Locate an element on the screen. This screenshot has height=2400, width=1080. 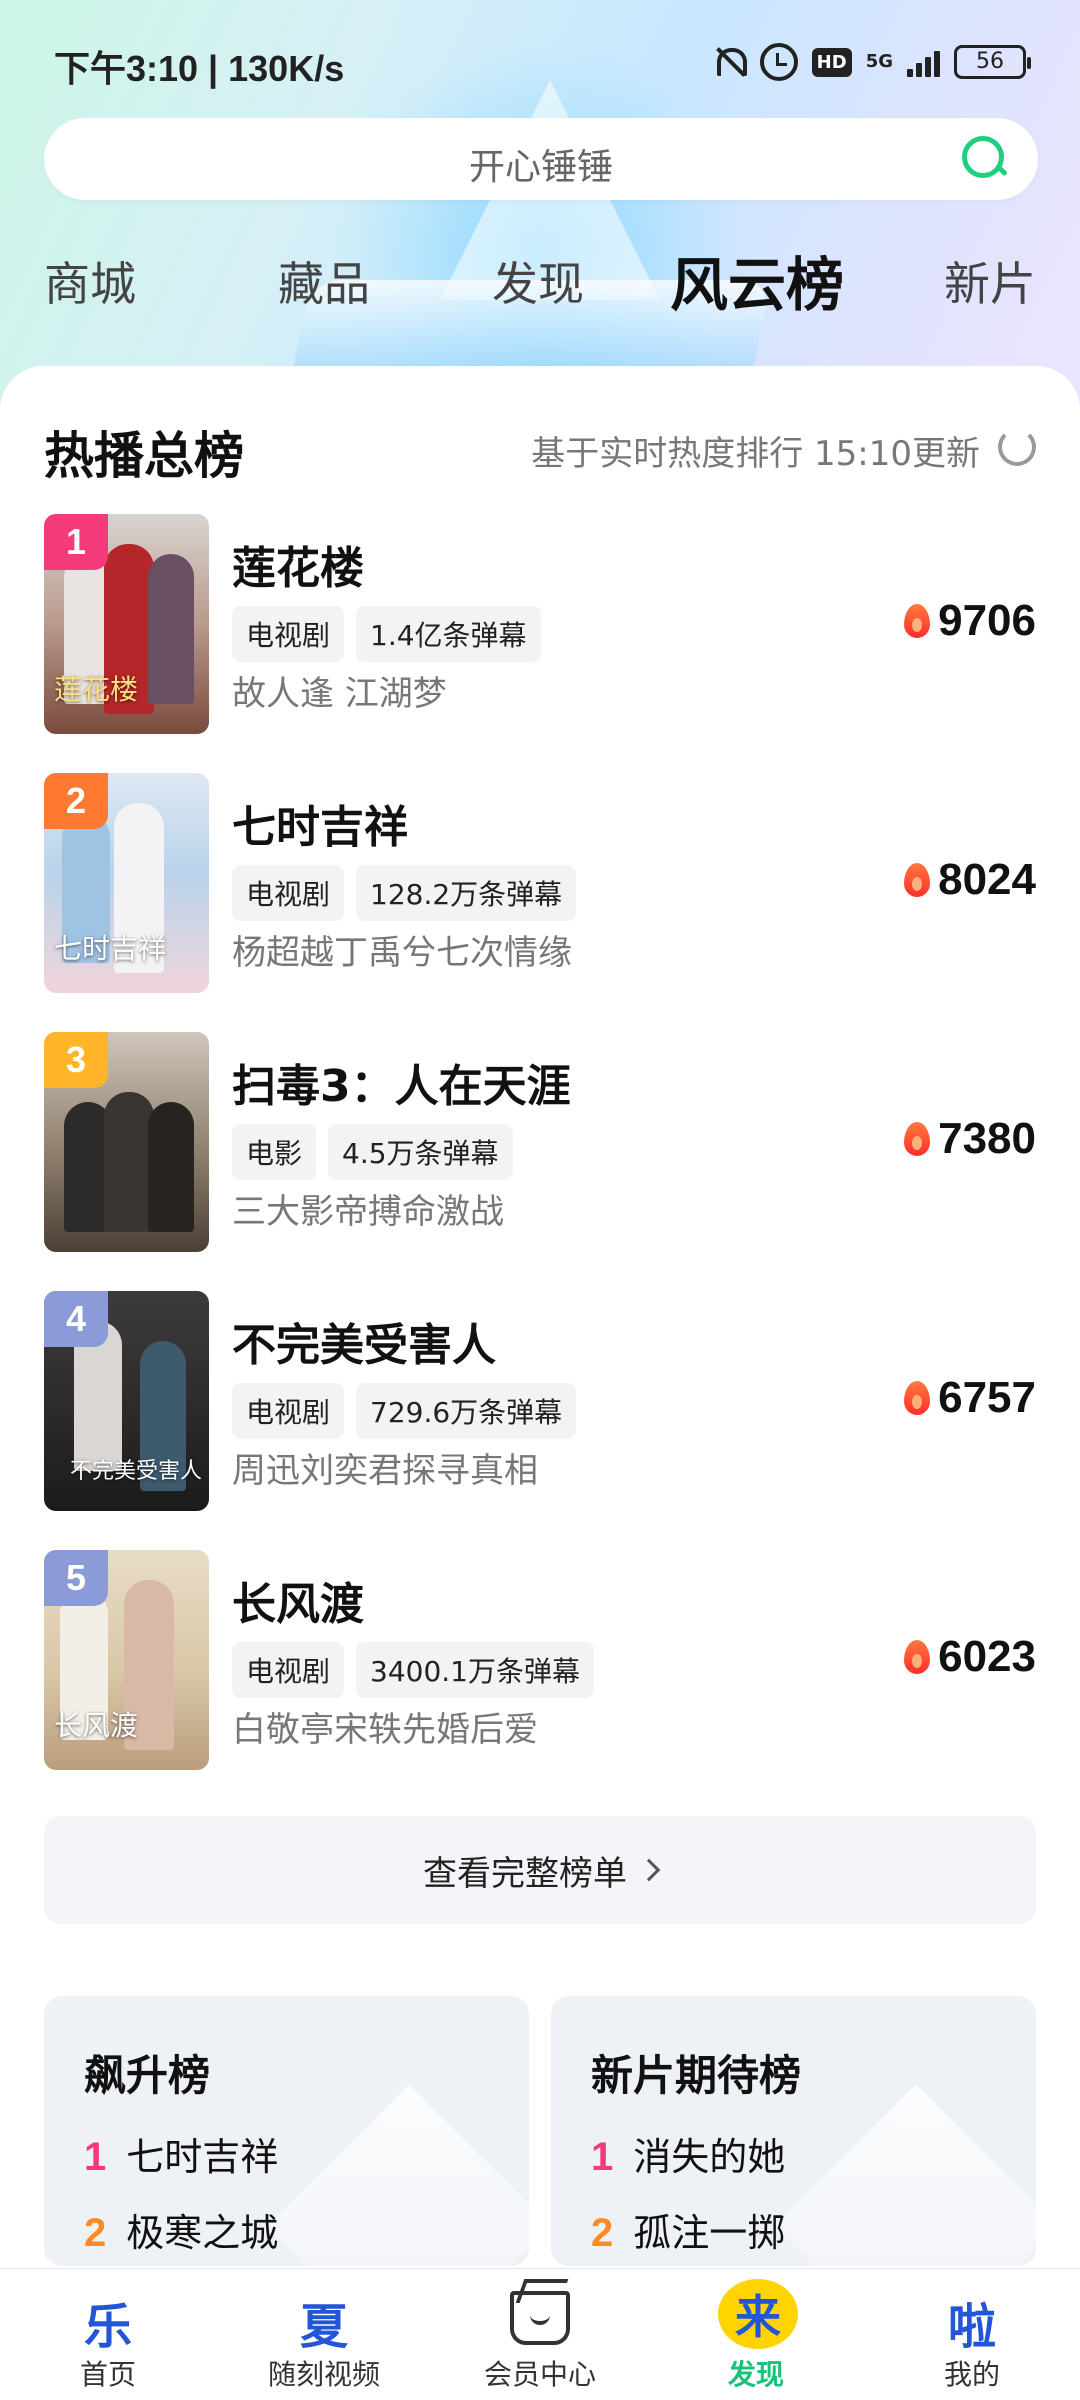
tab-discover: 发现 is located at coordinates (538, 281).